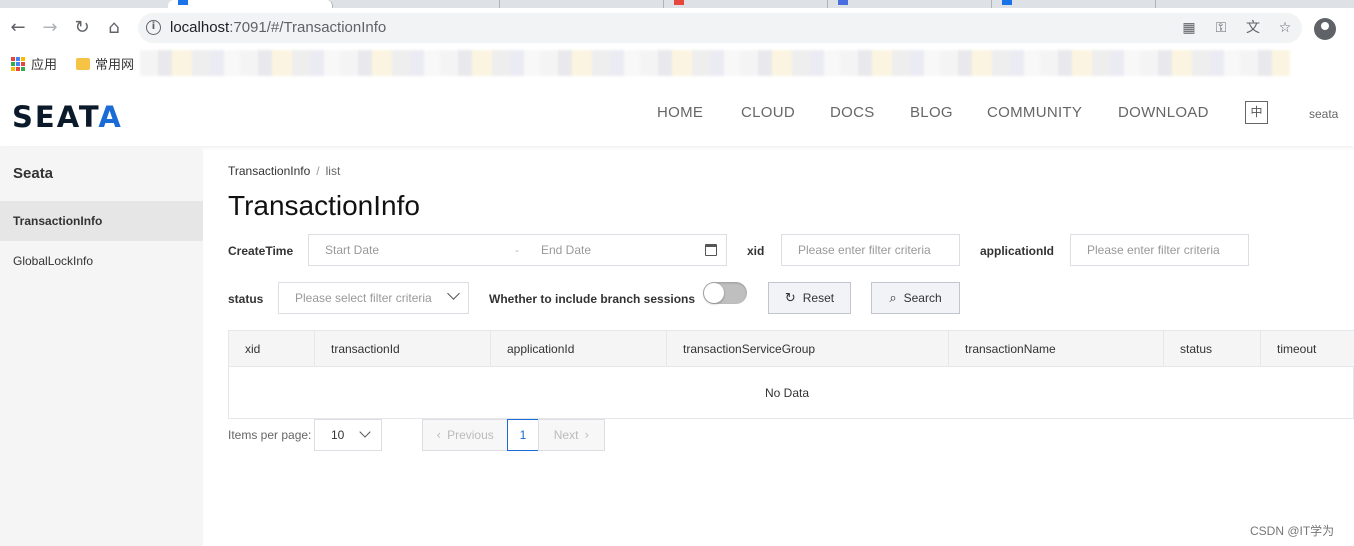 The image size is (1354, 546). I want to click on watermark: CSDN @IT学为, so click(1292, 531).